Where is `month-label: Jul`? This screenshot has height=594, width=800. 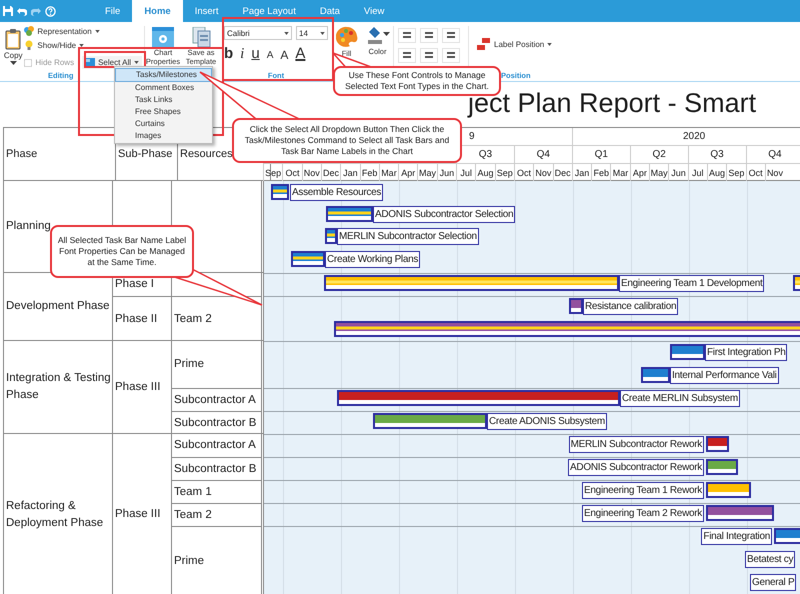 month-label: Jul is located at coordinates (466, 173).